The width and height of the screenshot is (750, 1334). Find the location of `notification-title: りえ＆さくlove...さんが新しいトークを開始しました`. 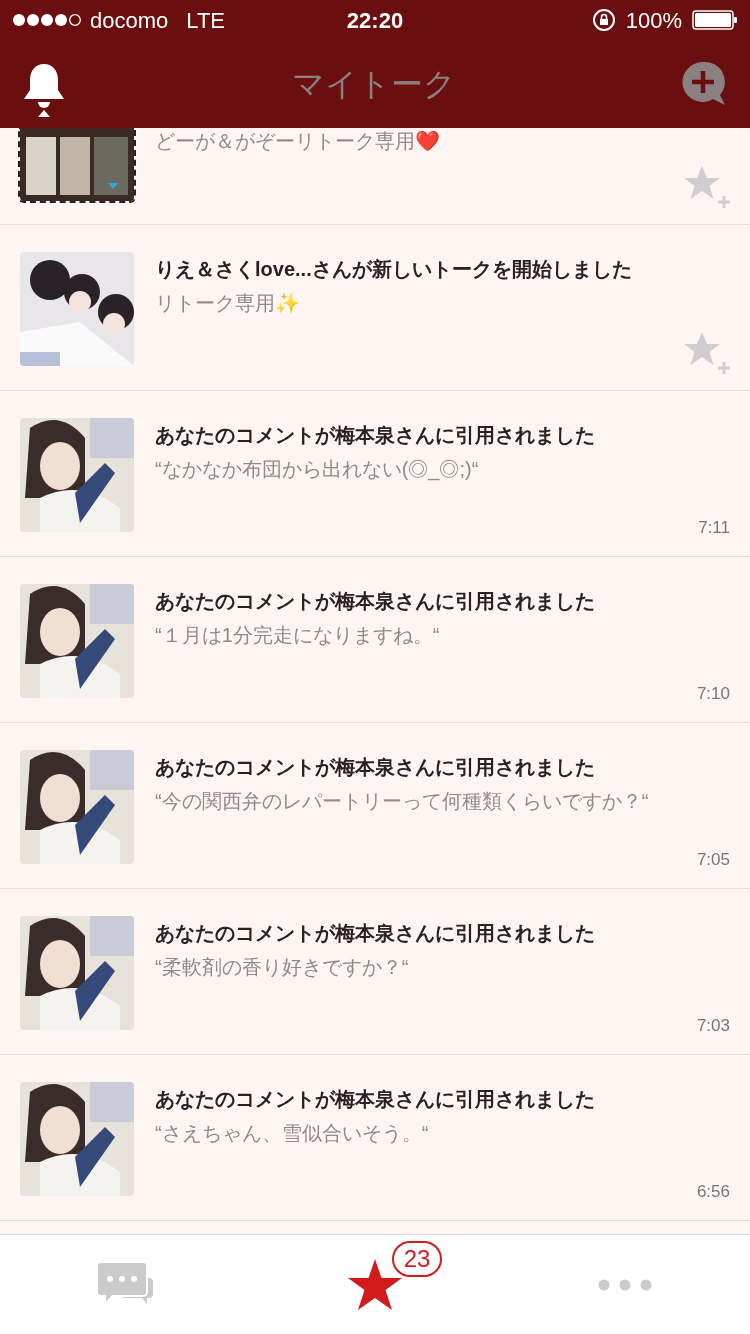

notification-title: りえ＆さくlove...さんが新しいトークを開始しました is located at coordinates (394, 269).